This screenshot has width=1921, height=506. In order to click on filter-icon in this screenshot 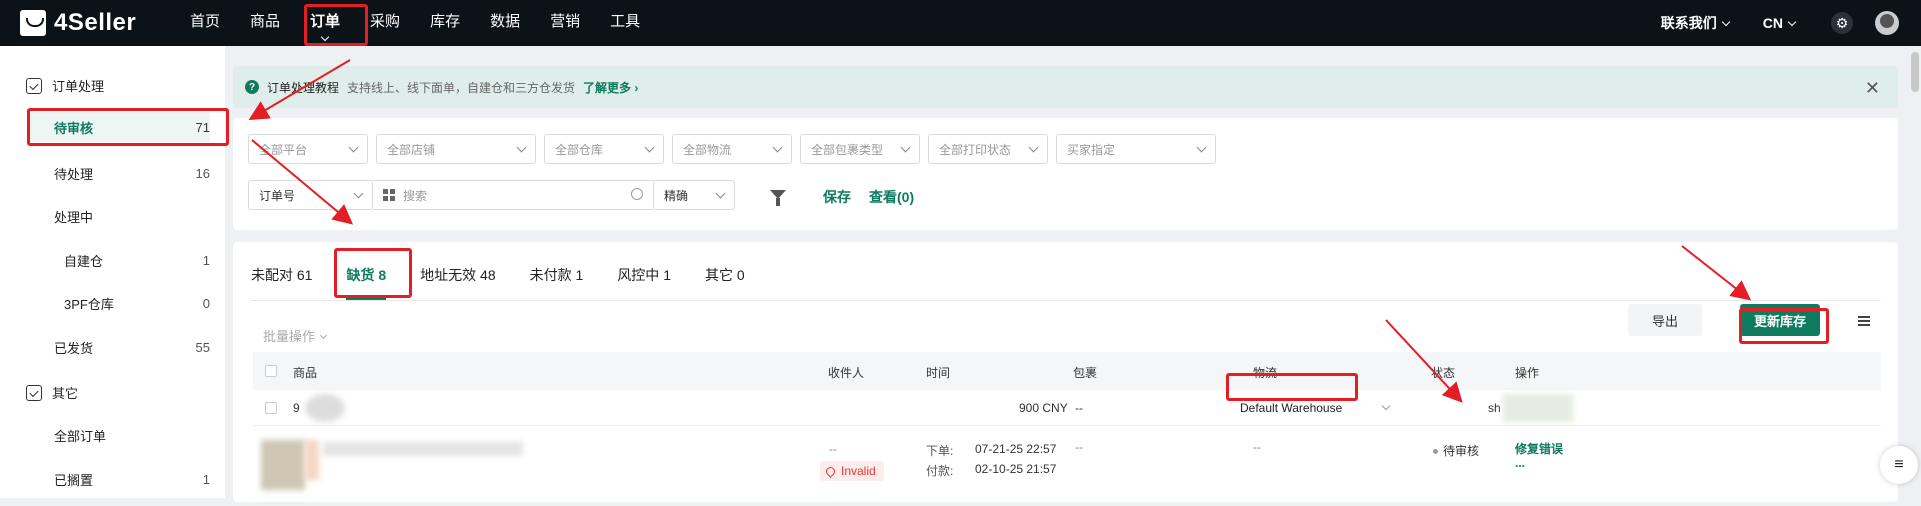, I will do `click(778, 198)`.